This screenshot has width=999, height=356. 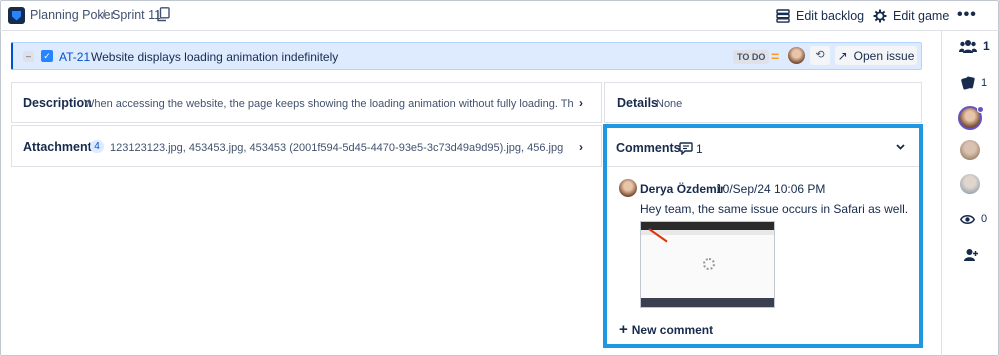 What do you see at coordinates (136, 15) in the screenshot?
I see `breadcrumb-sprint: Sprint 11` at bounding box center [136, 15].